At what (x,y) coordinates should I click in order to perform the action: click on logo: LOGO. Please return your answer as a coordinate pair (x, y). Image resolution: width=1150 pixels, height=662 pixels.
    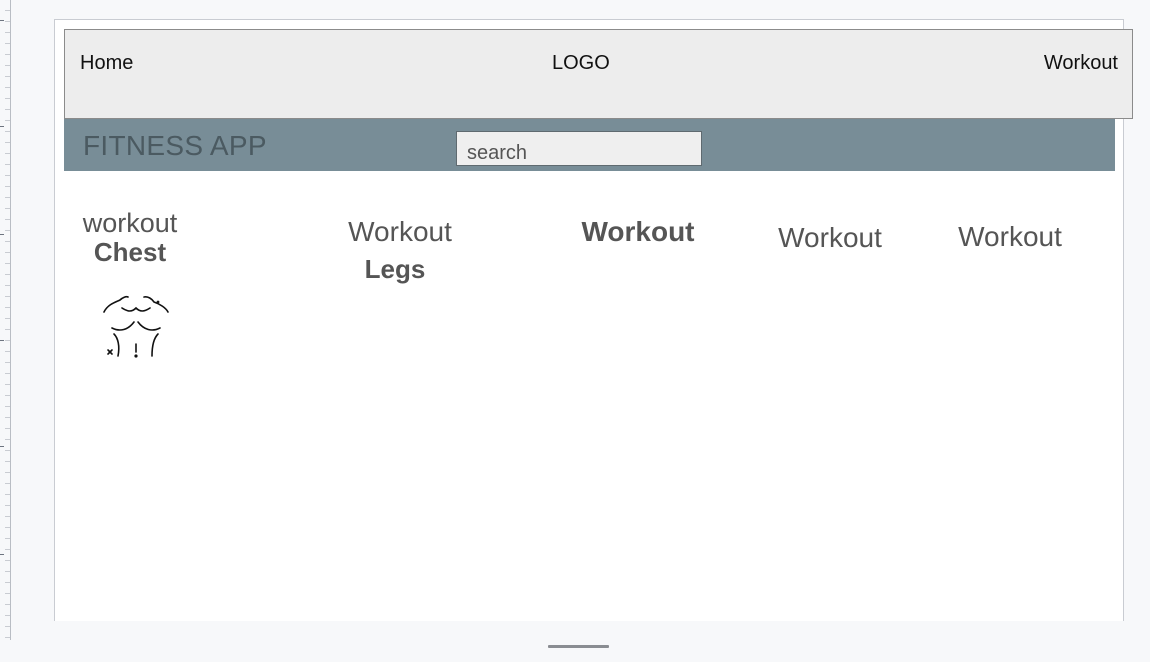
    Looking at the image, I should click on (581, 63).